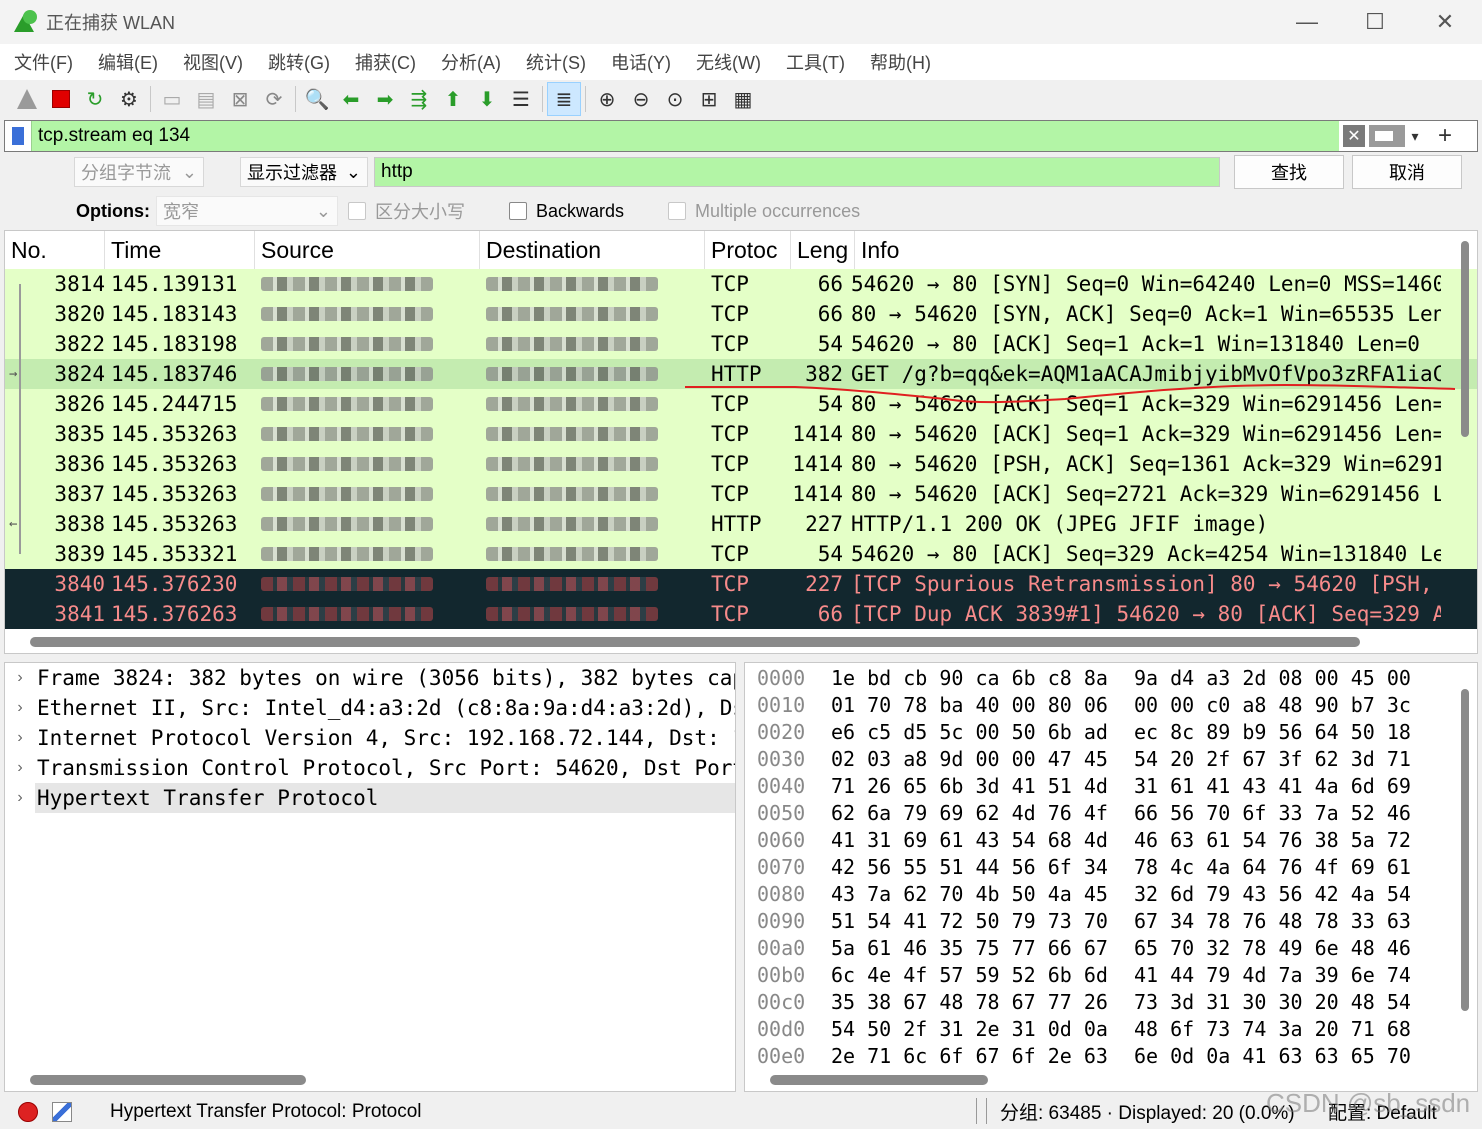  I want to click on go-back-icon: ⬅, so click(351, 99).